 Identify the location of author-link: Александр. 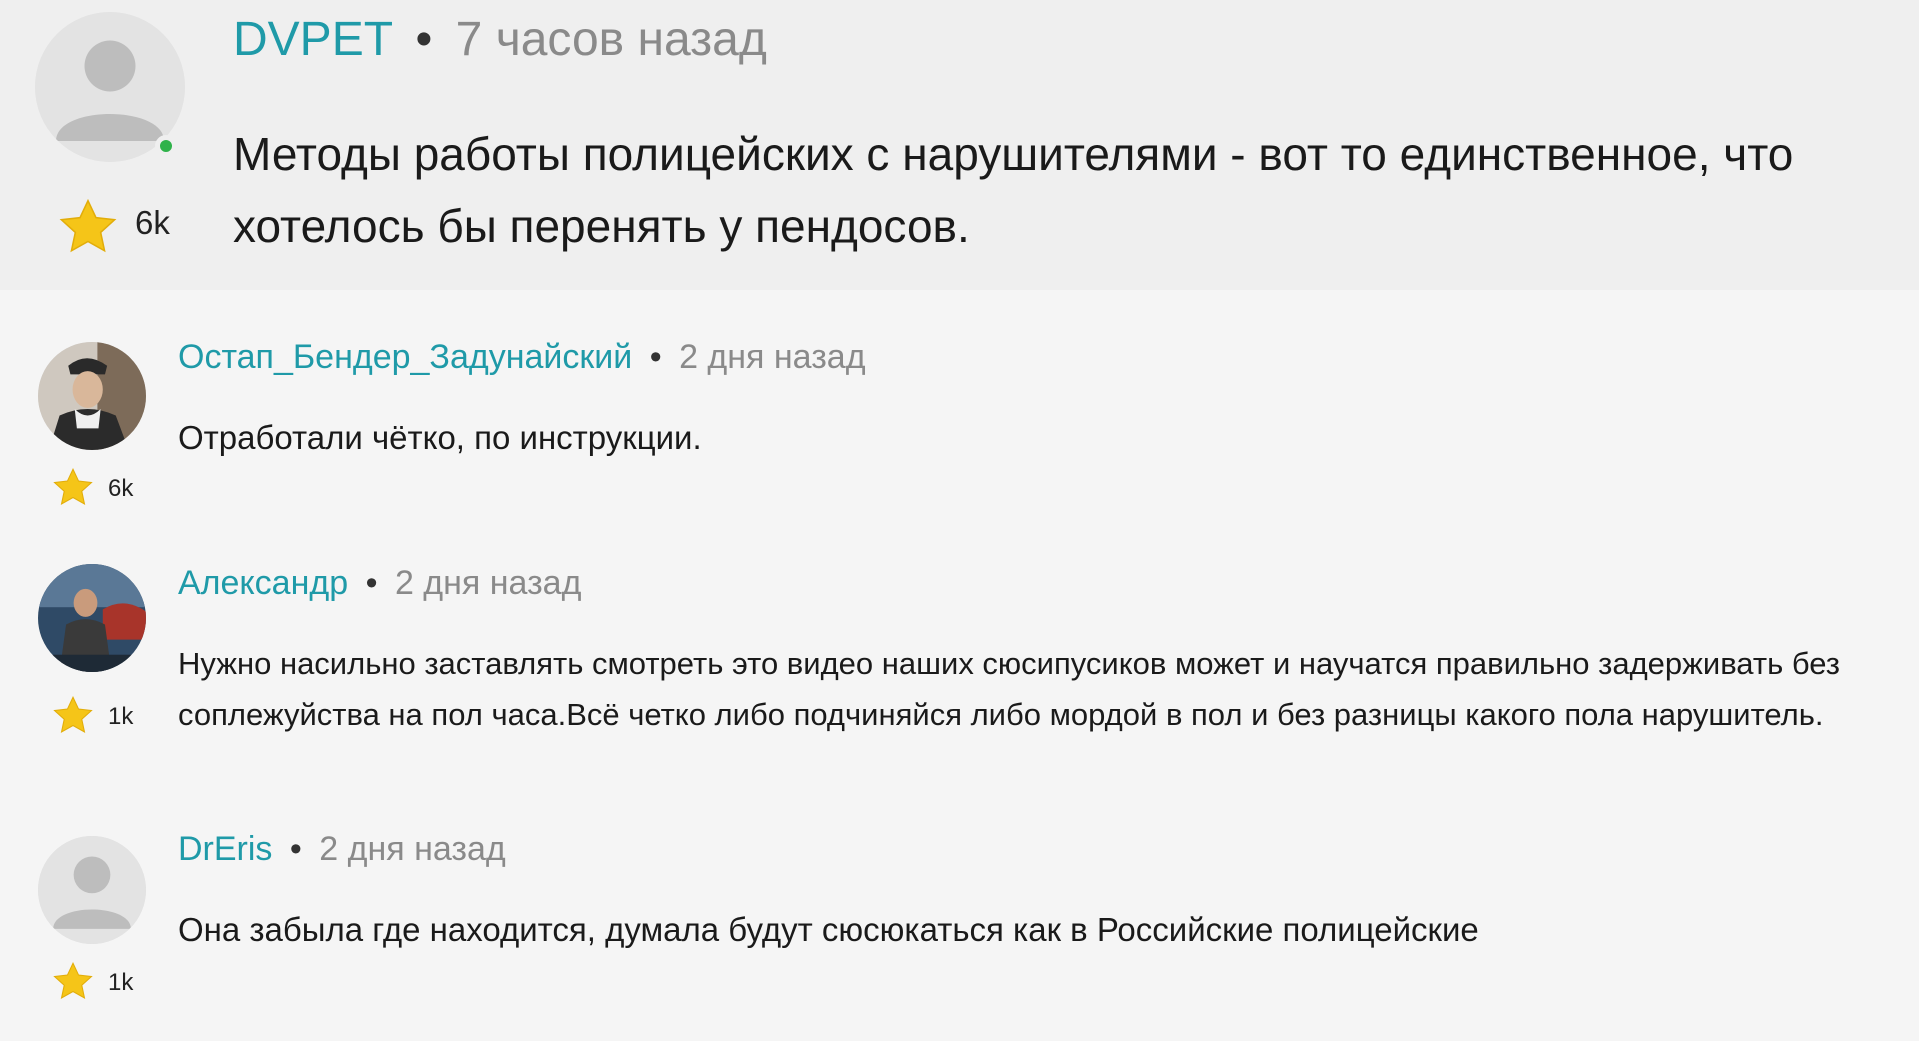
(263, 583).